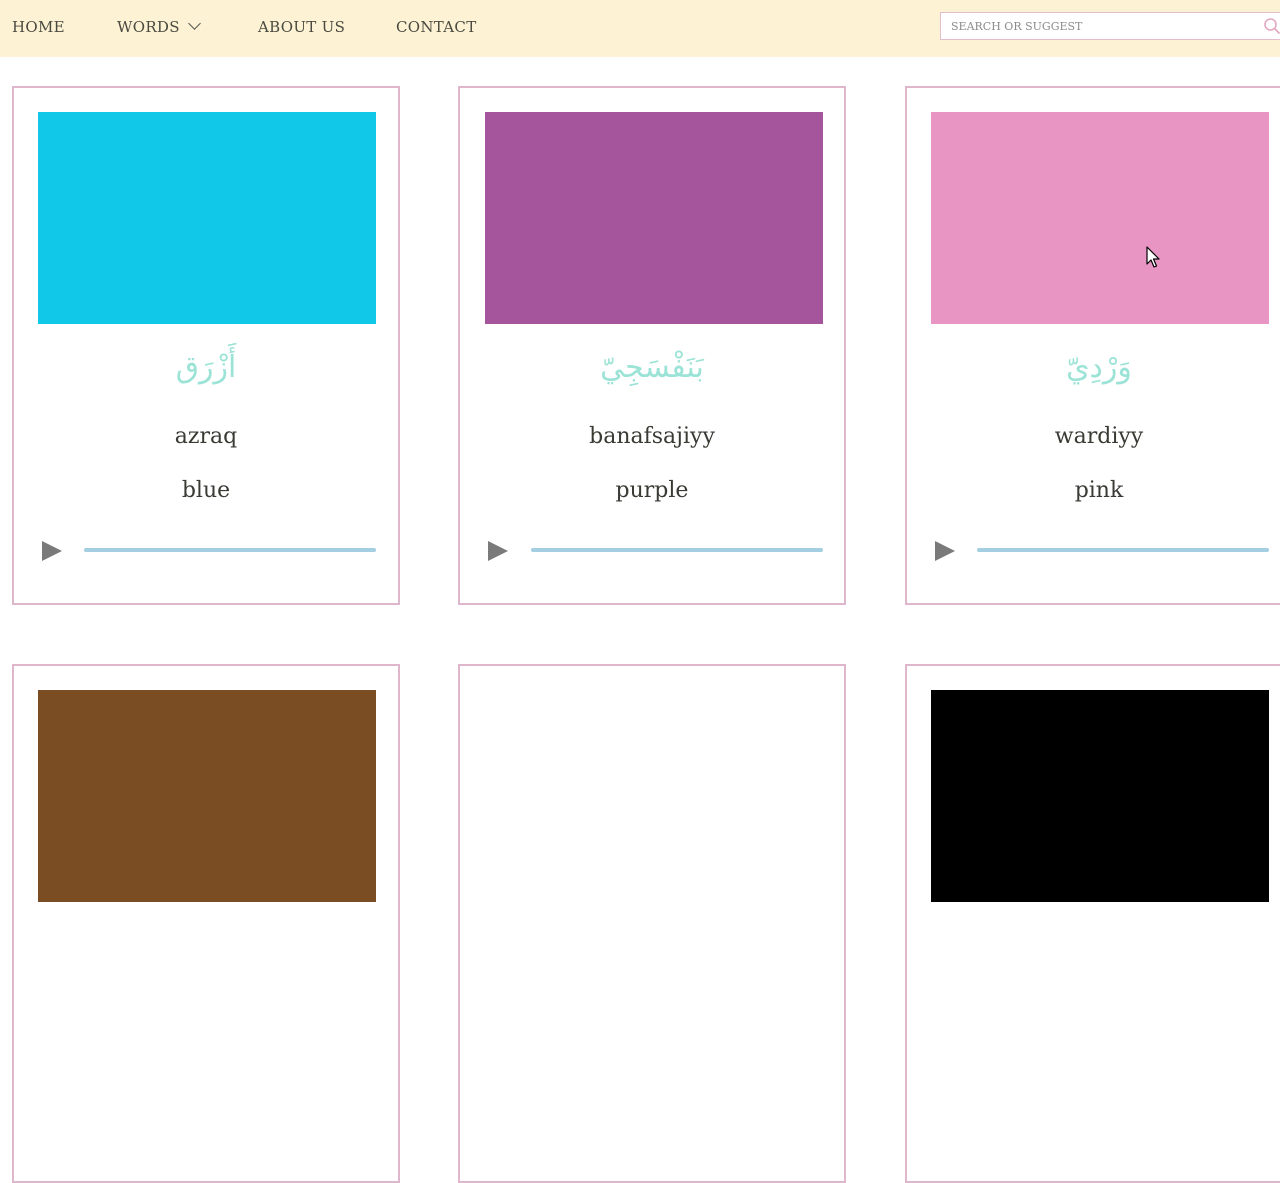 The height and width of the screenshot is (1183, 1280). What do you see at coordinates (652, 923) in the screenshot?
I see `word-card-white` at bounding box center [652, 923].